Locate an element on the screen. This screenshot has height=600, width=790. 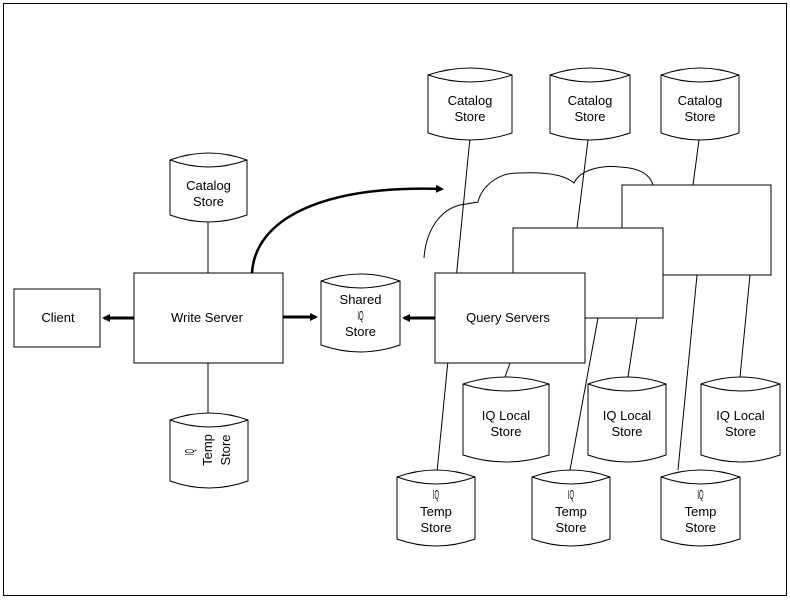
query-temp-store-2-label-1: Temp is located at coordinates (571, 511).